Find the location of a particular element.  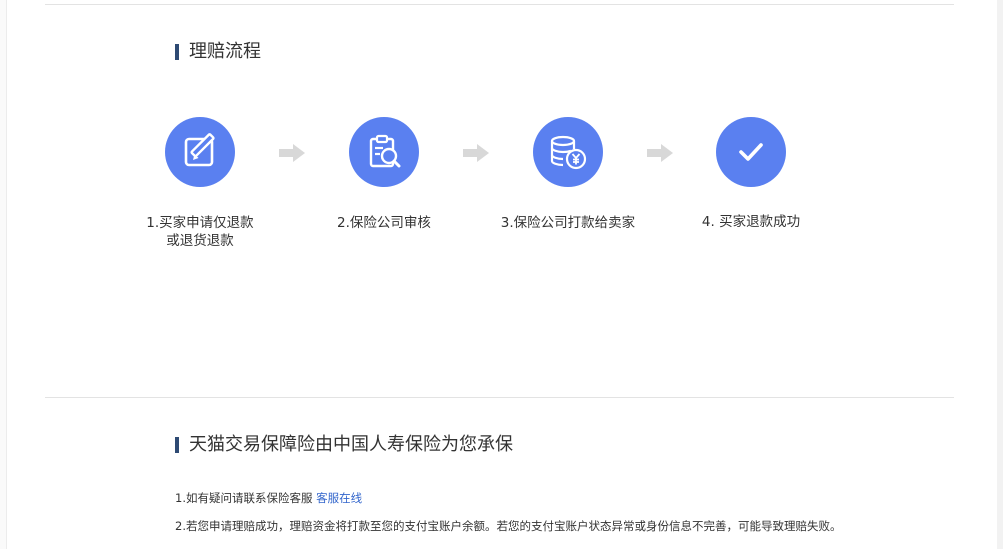

step-3-circle is located at coordinates (568, 152).